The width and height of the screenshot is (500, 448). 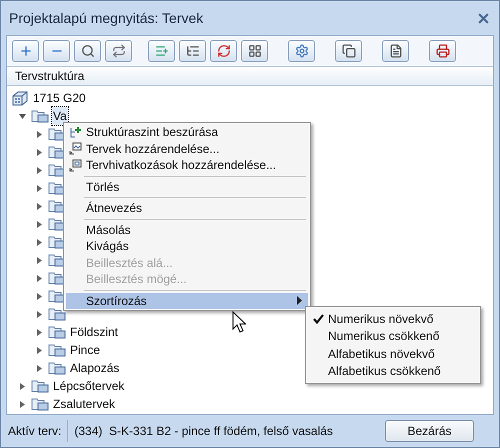 I want to click on status-label: Aktív terv:, so click(x=35, y=431).